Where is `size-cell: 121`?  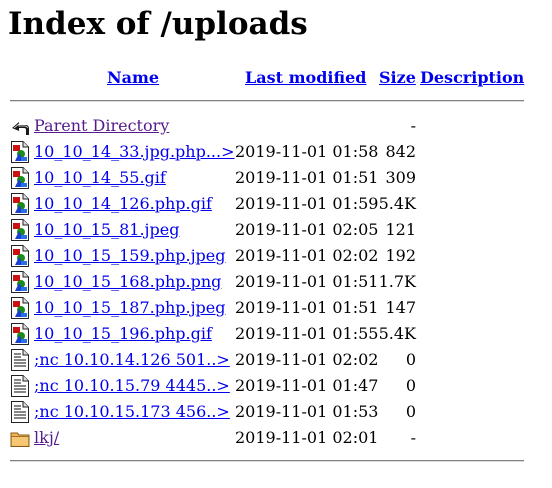
size-cell: 121 is located at coordinates (400, 229).